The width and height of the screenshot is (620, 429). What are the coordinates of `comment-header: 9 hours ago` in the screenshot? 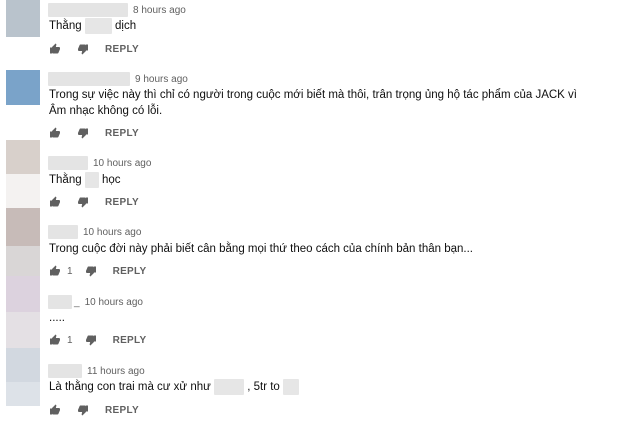 It's located at (118, 79).